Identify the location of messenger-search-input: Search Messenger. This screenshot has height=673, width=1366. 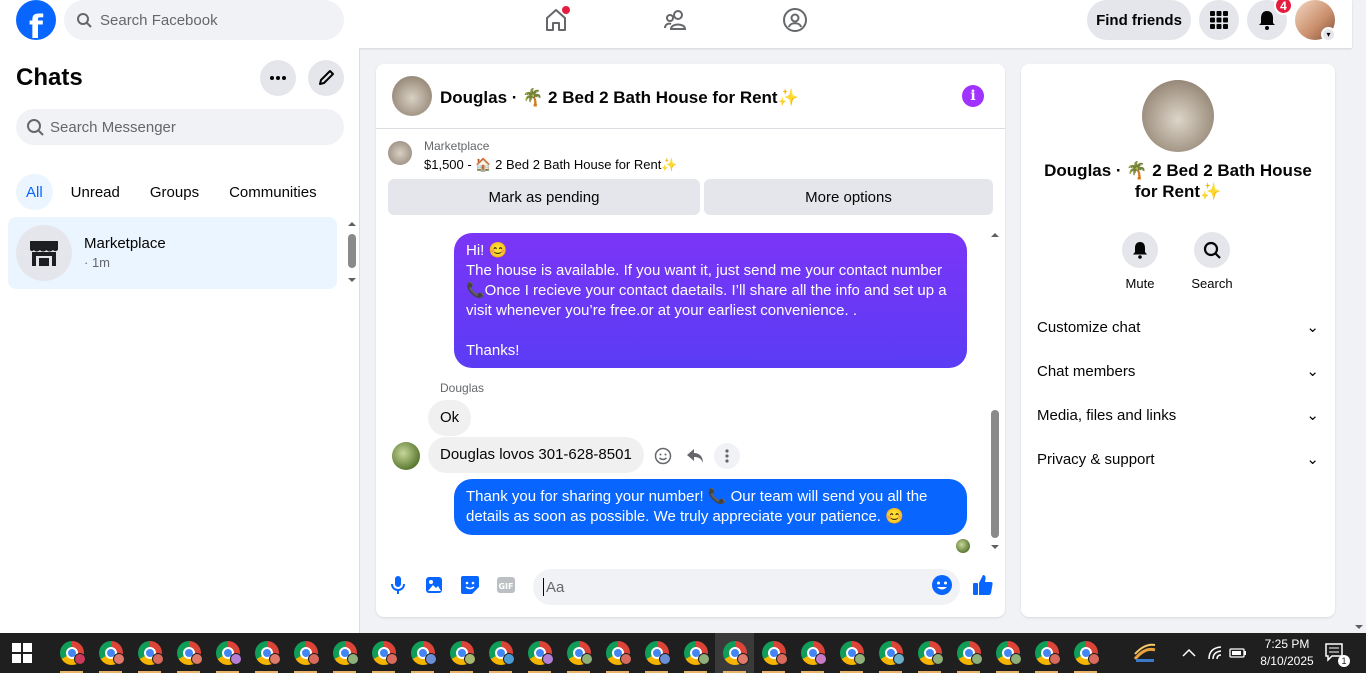
(180, 127).